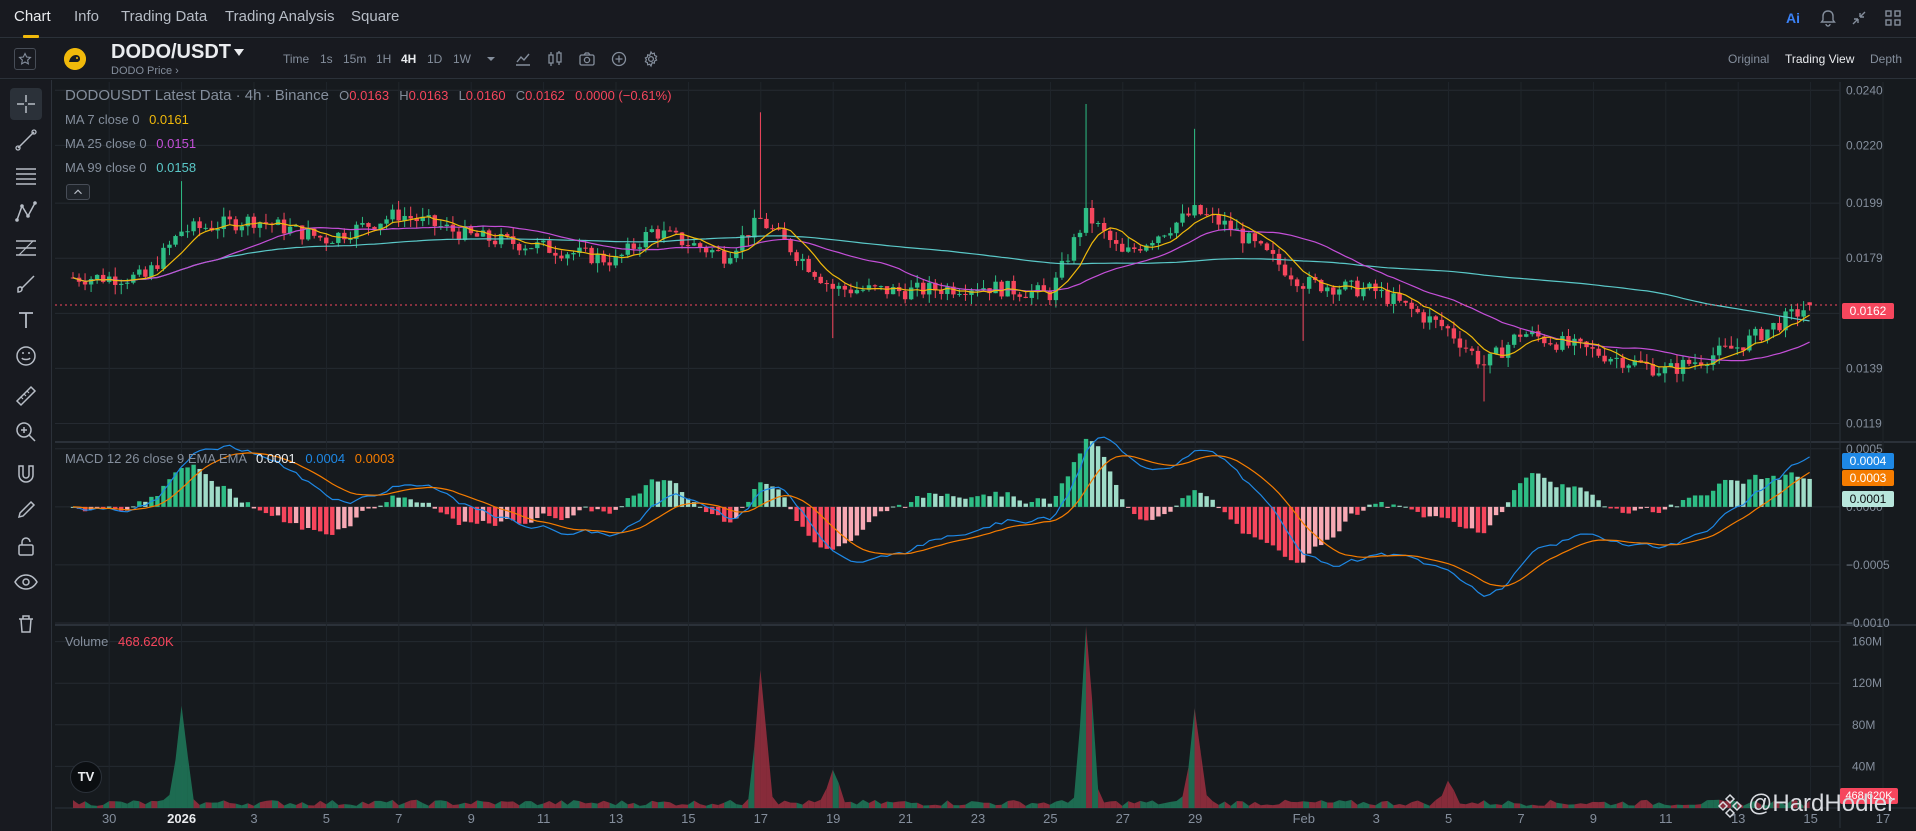 The width and height of the screenshot is (1916, 831). What do you see at coordinates (1886, 59) in the screenshot?
I see `view-depth: Depth` at bounding box center [1886, 59].